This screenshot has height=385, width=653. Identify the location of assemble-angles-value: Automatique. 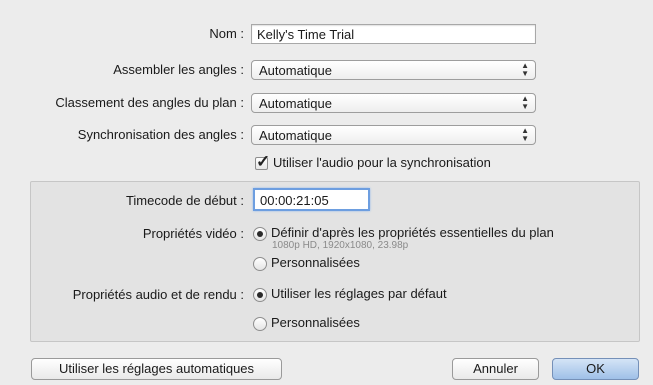
(295, 70).